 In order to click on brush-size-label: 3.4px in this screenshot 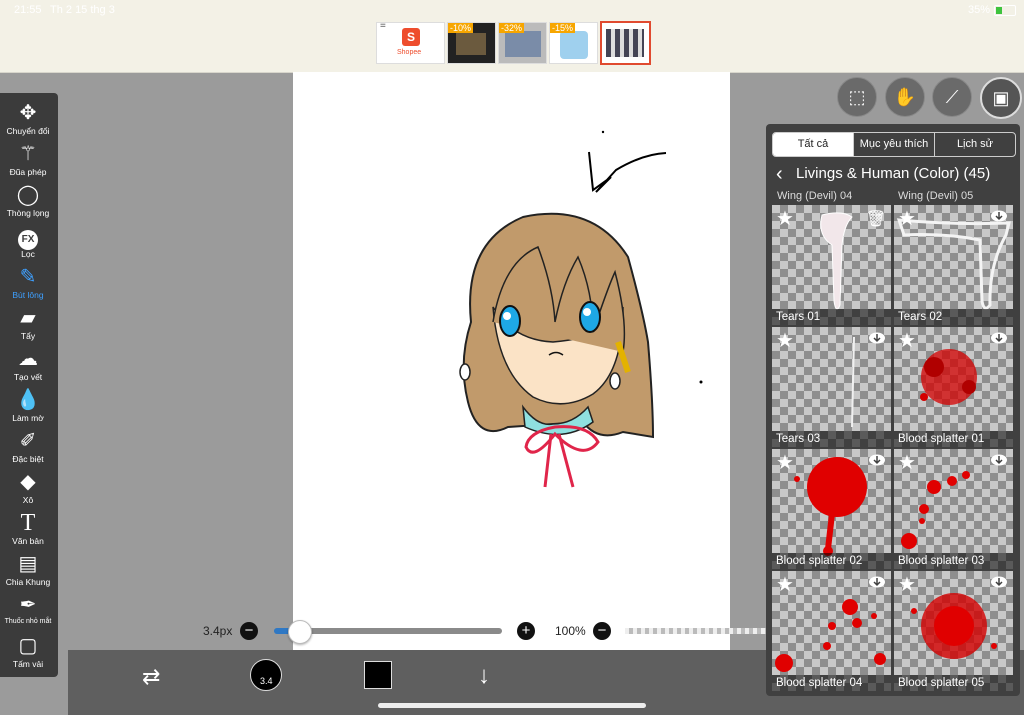, I will do `click(218, 631)`.